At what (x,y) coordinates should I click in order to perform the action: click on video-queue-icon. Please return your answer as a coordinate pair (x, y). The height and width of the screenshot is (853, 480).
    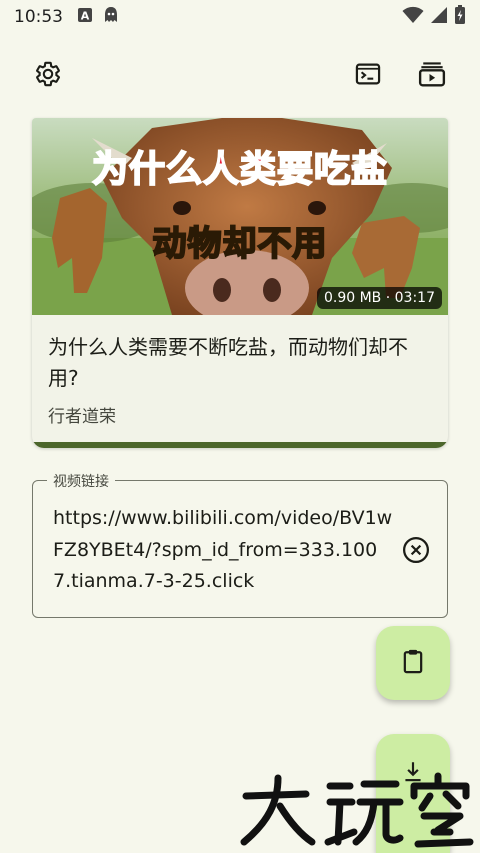
    Looking at the image, I should click on (432, 76).